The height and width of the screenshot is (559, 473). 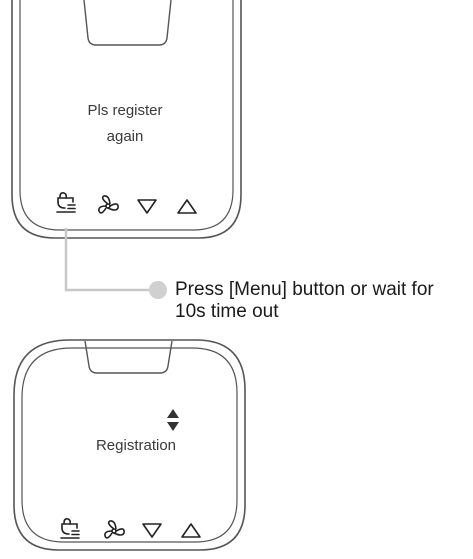 What do you see at coordinates (128, 357) in the screenshot?
I see `bottom-notch` at bounding box center [128, 357].